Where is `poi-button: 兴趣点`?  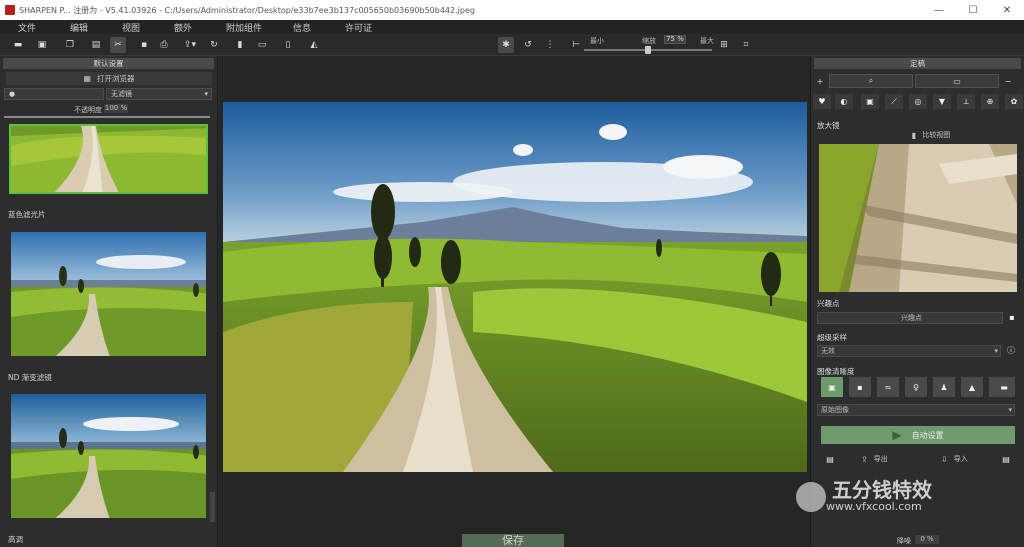
poi-button: 兴趣点 is located at coordinates (910, 318).